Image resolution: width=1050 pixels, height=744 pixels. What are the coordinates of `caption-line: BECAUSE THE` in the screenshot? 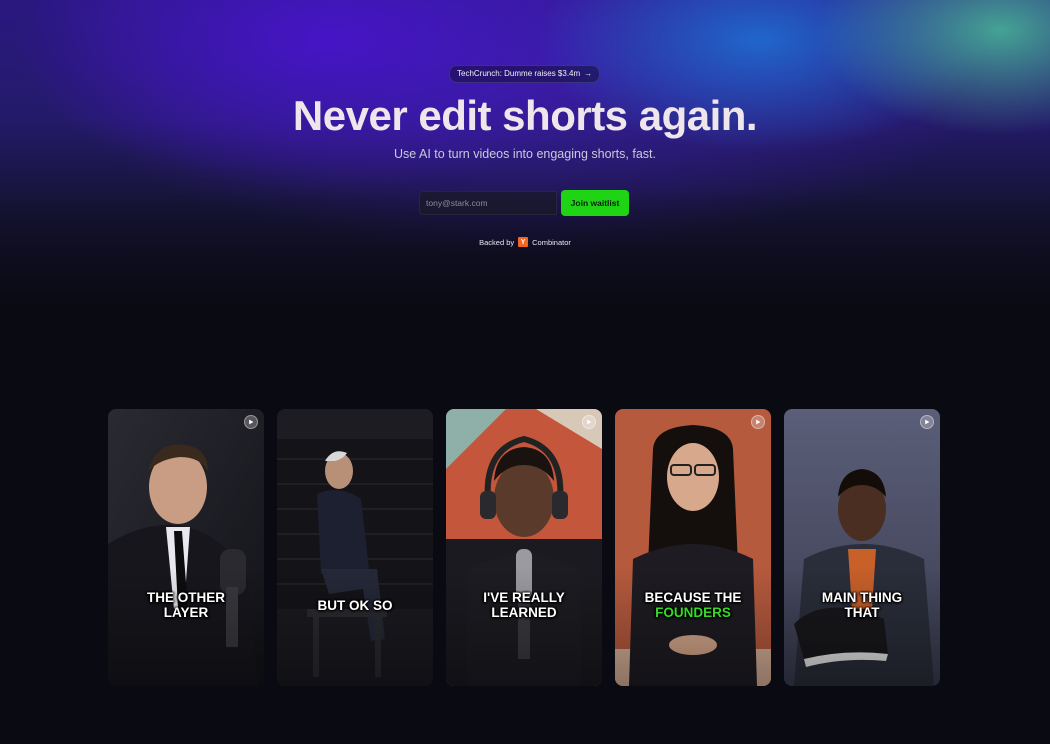 It's located at (693, 597).